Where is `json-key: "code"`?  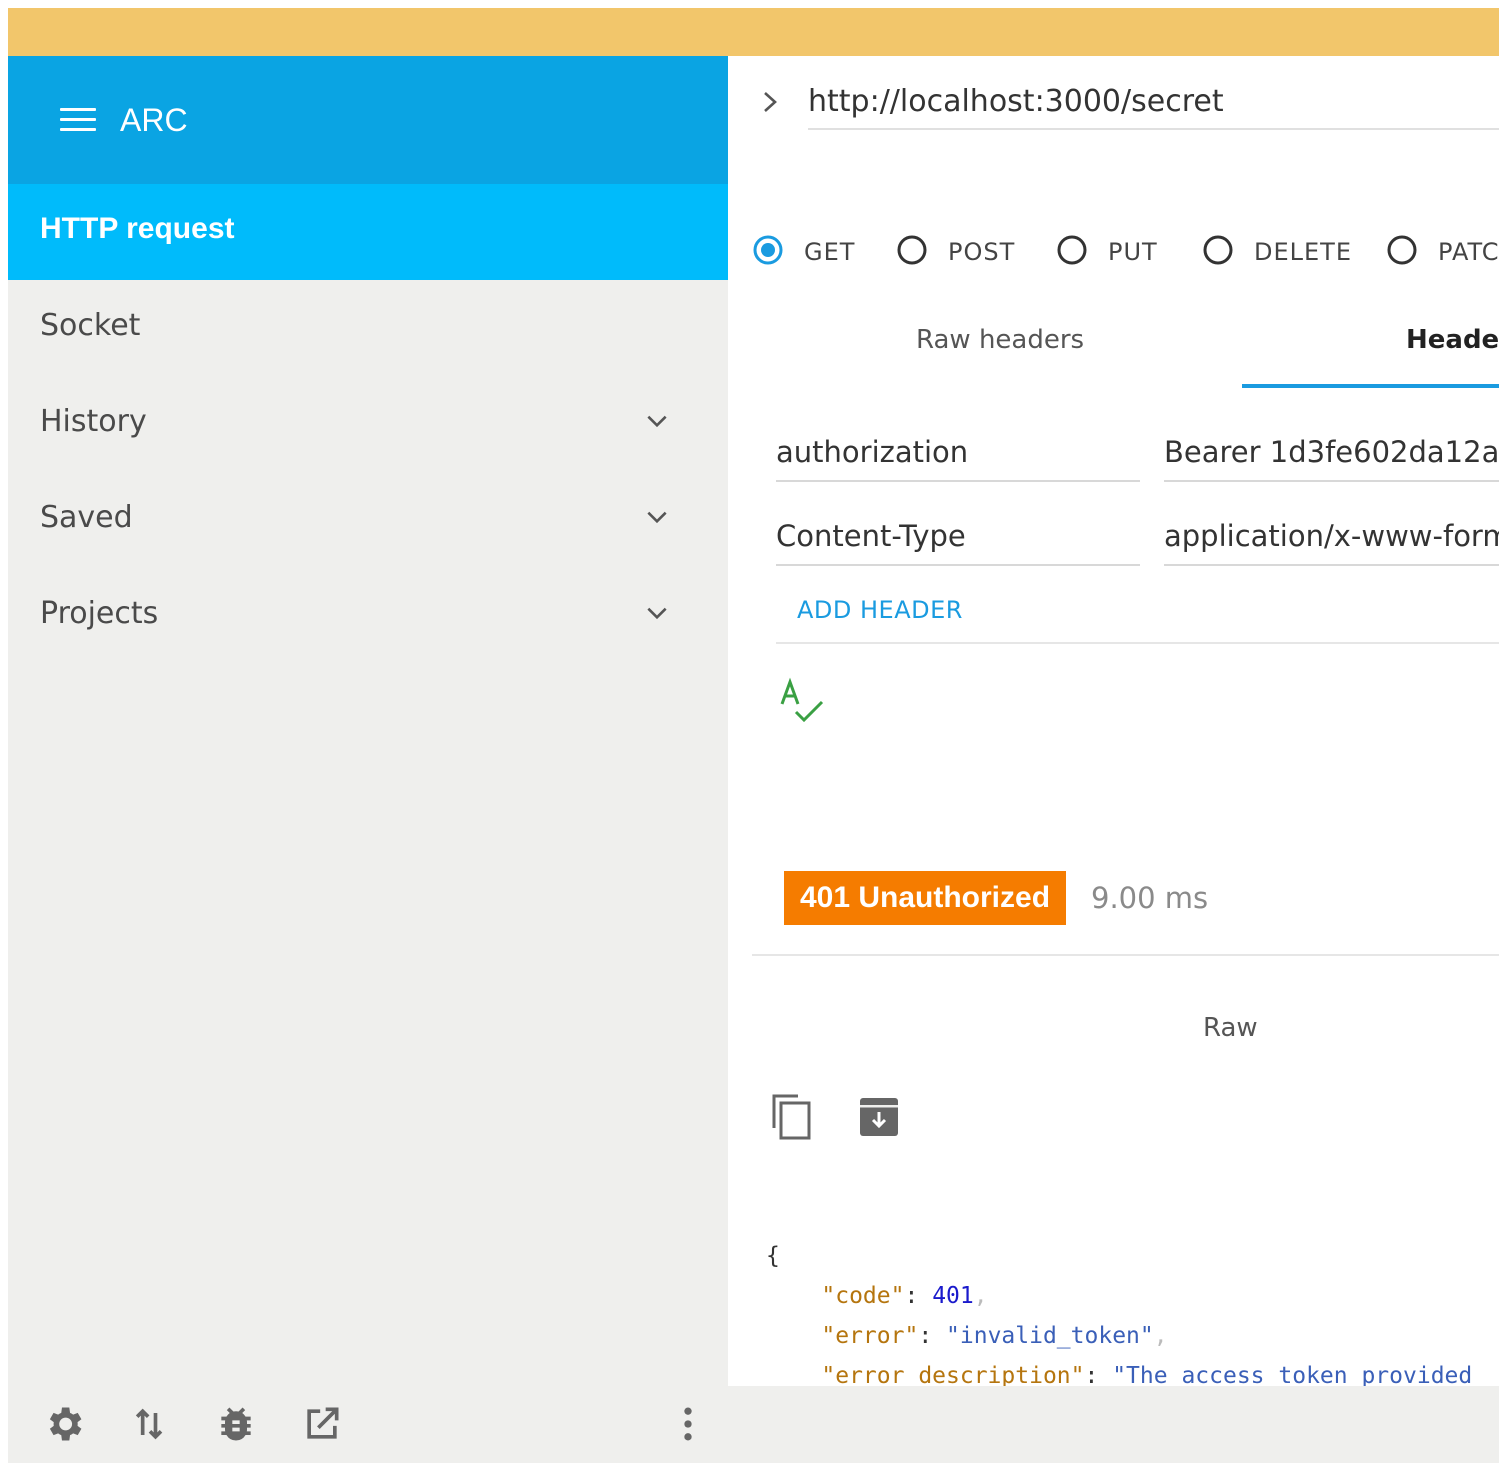
json-key: "code" is located at coordinates (863, 1296).